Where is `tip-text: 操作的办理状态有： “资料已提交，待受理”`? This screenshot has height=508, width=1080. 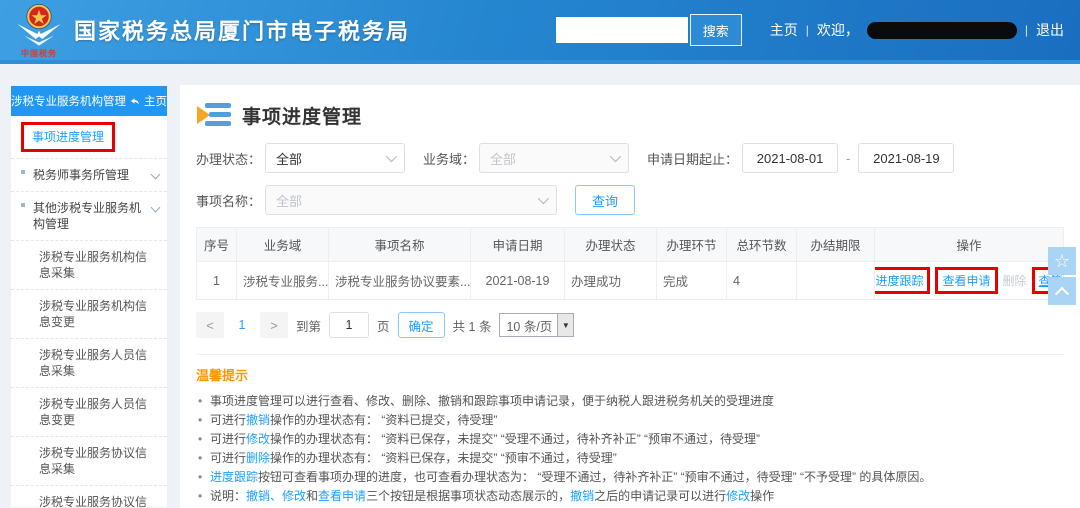
tip-text: 操作的办理状态有： “资料已提交，待受理” is located at coordinates (384, 420).